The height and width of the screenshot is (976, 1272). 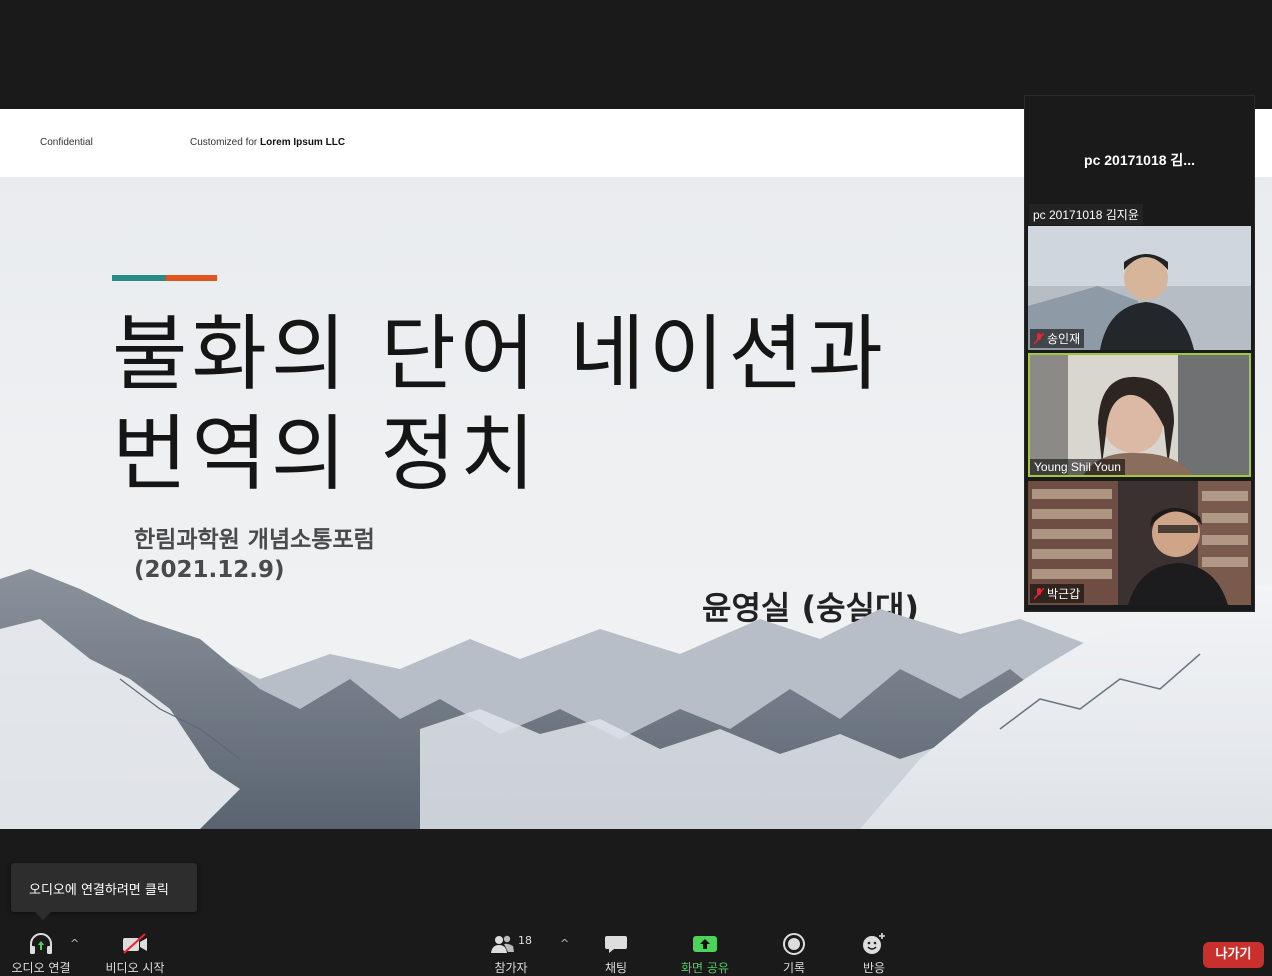 I want to click on video-tile-active-speaker: Young Shil Youn, so click(x=1139, y=415).